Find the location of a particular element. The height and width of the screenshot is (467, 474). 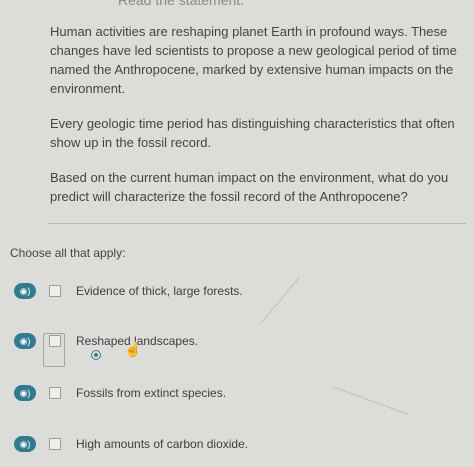

answer-option-3: ◉) Fossils from extinct species. is located at coordinates (120, 393).